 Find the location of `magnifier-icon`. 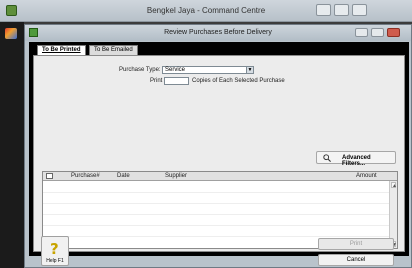

magnifier-icon is located at coordinates (327, 158).